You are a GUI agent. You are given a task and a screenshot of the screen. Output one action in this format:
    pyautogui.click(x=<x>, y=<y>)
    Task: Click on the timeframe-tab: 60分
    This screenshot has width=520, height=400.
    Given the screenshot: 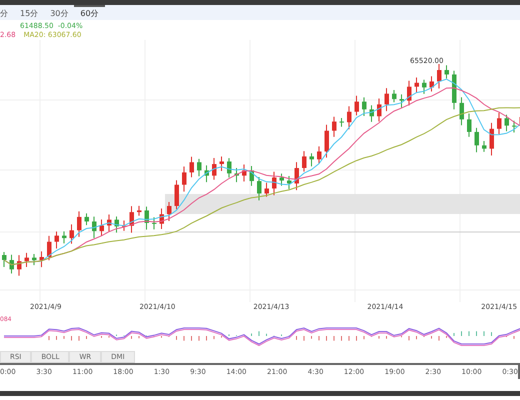 What is the action you would take?
    pyautogui.click(x=89, y=12)
    